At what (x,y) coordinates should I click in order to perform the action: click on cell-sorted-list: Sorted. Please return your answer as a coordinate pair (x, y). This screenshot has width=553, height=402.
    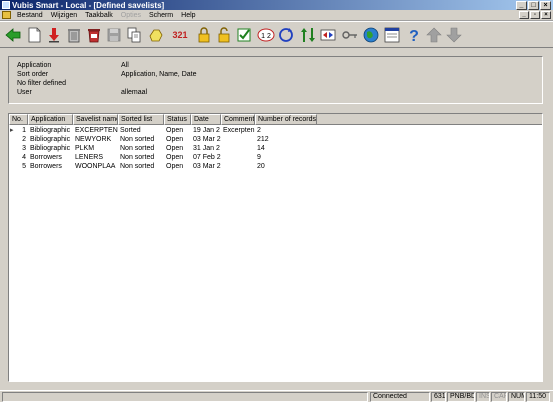
    Looking at the image, I should click on (130, 130).